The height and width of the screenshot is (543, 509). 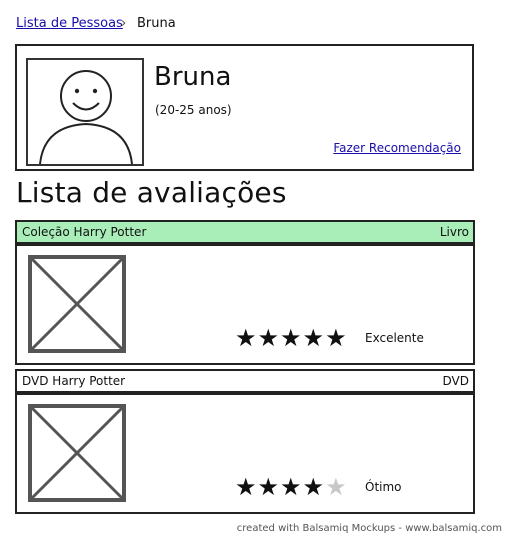 What do you see at coordinates (156, 23) in the screenshot?
I see `breadcrumb-current: Bruna` at bounding box center [156, 23].